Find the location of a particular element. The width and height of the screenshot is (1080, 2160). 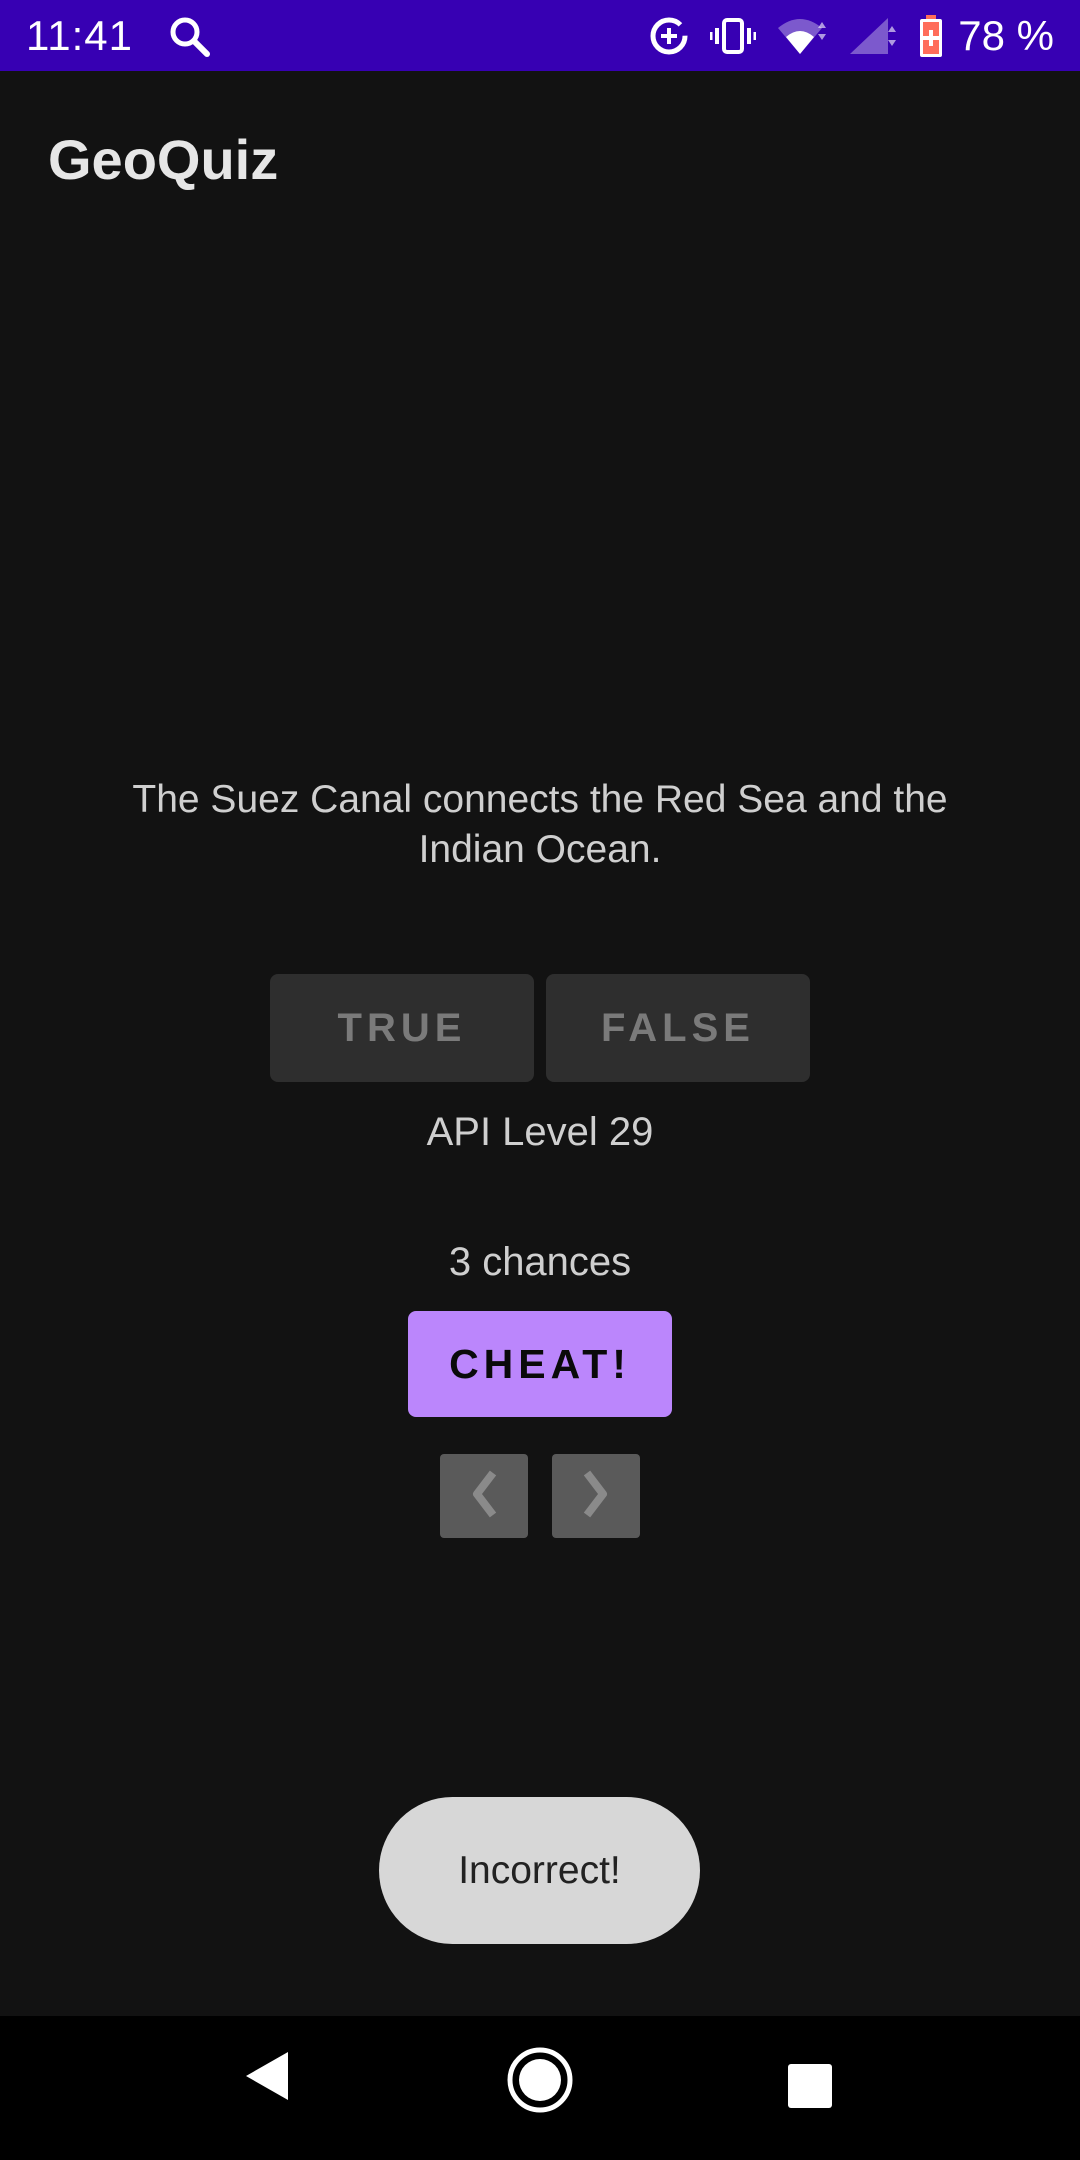

home-icon is located at coordinates (540, 2080).